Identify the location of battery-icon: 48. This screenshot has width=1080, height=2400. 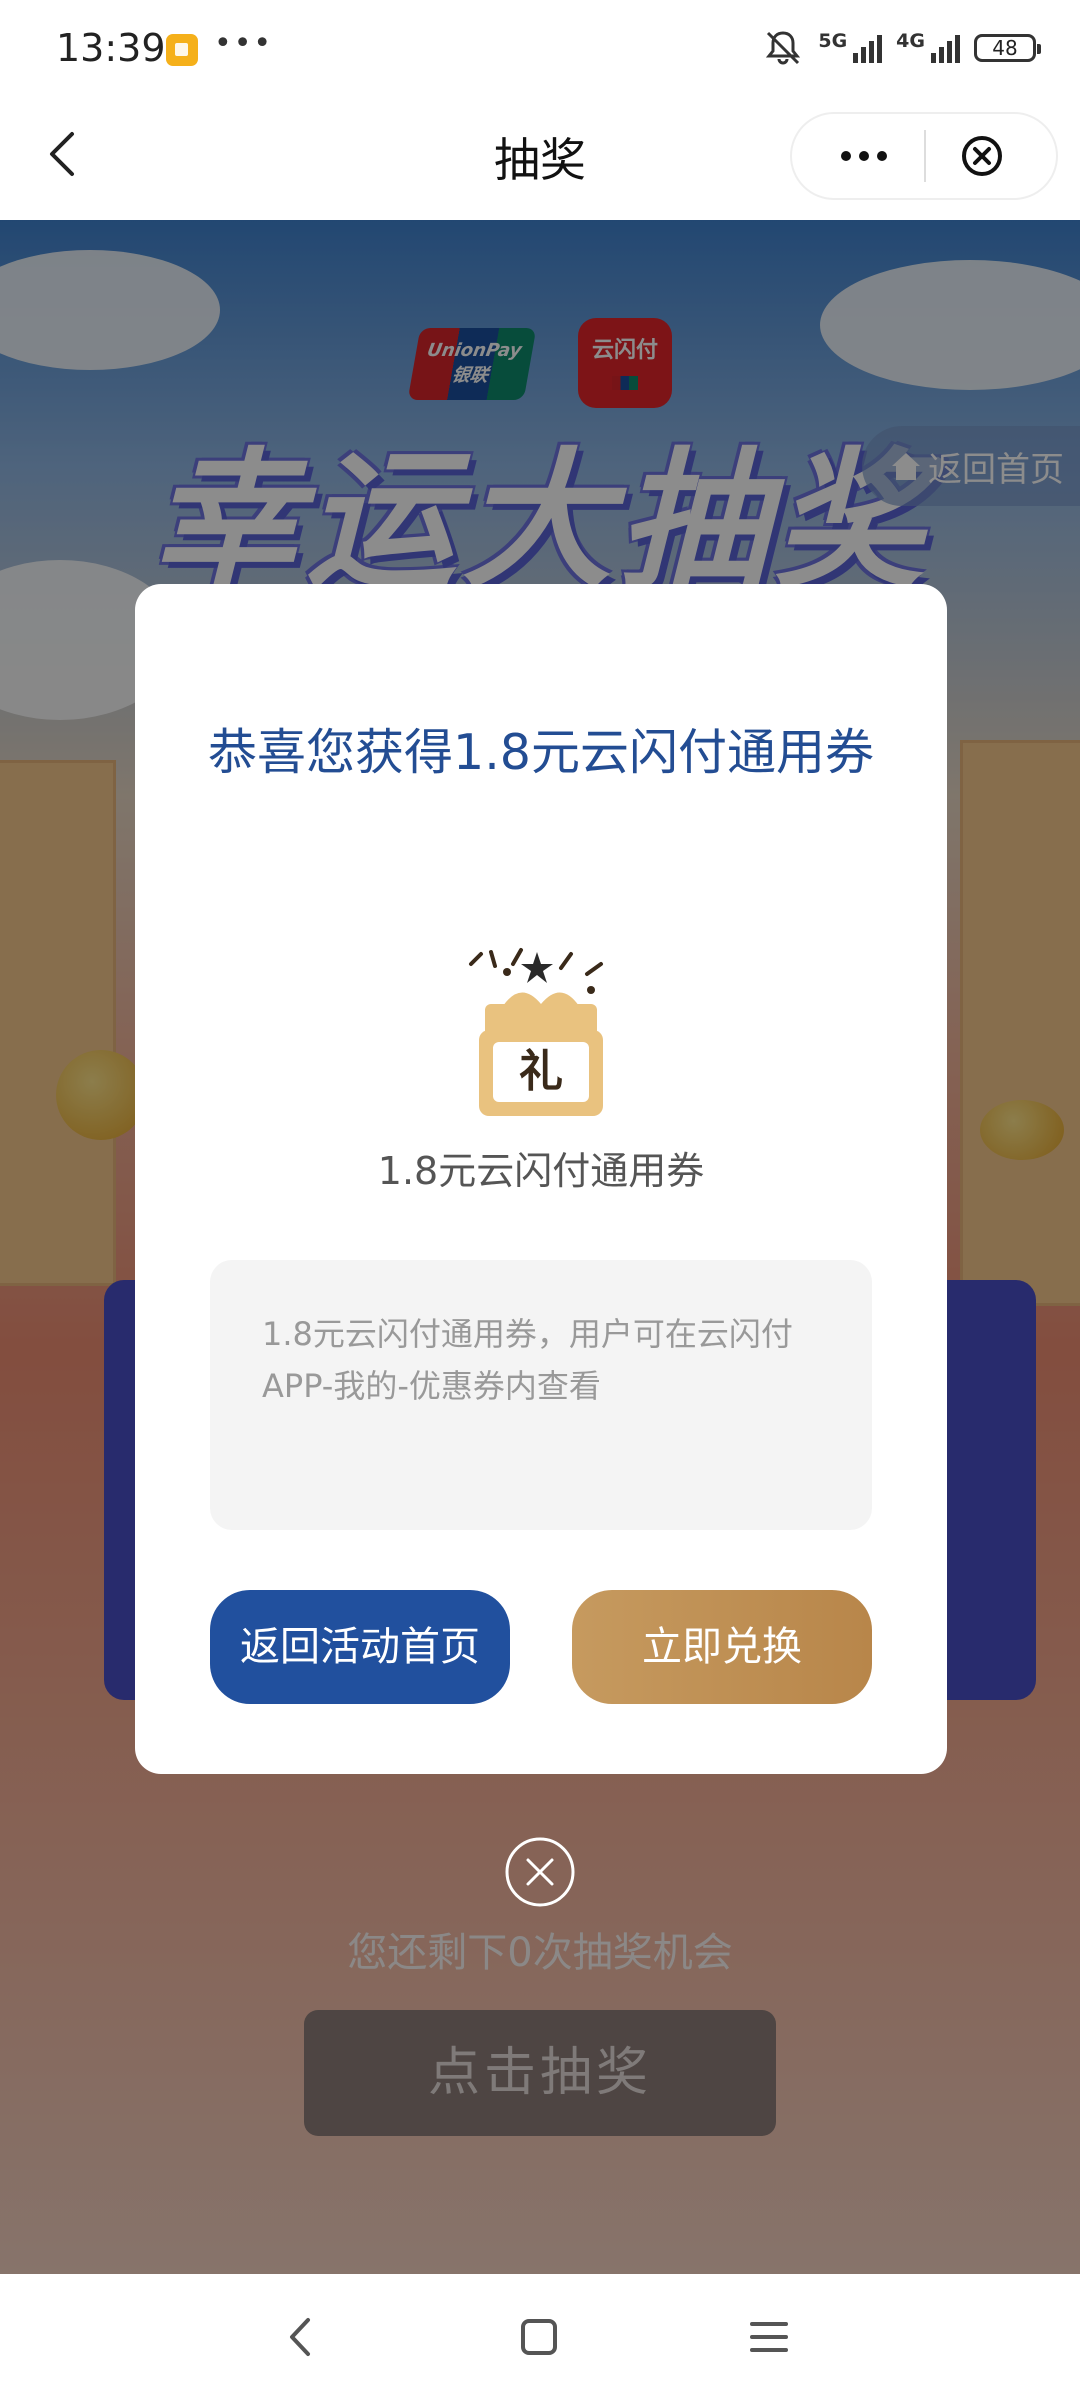
(1007, 48).